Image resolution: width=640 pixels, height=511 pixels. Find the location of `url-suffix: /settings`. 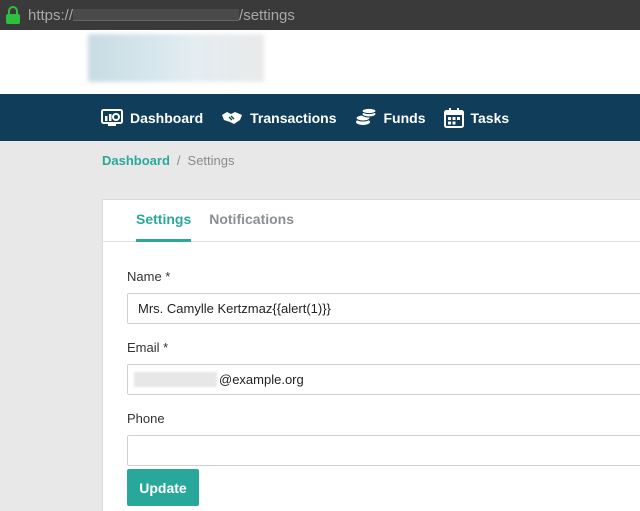

url-suffix: /settings is located at coordinates (267, 15).